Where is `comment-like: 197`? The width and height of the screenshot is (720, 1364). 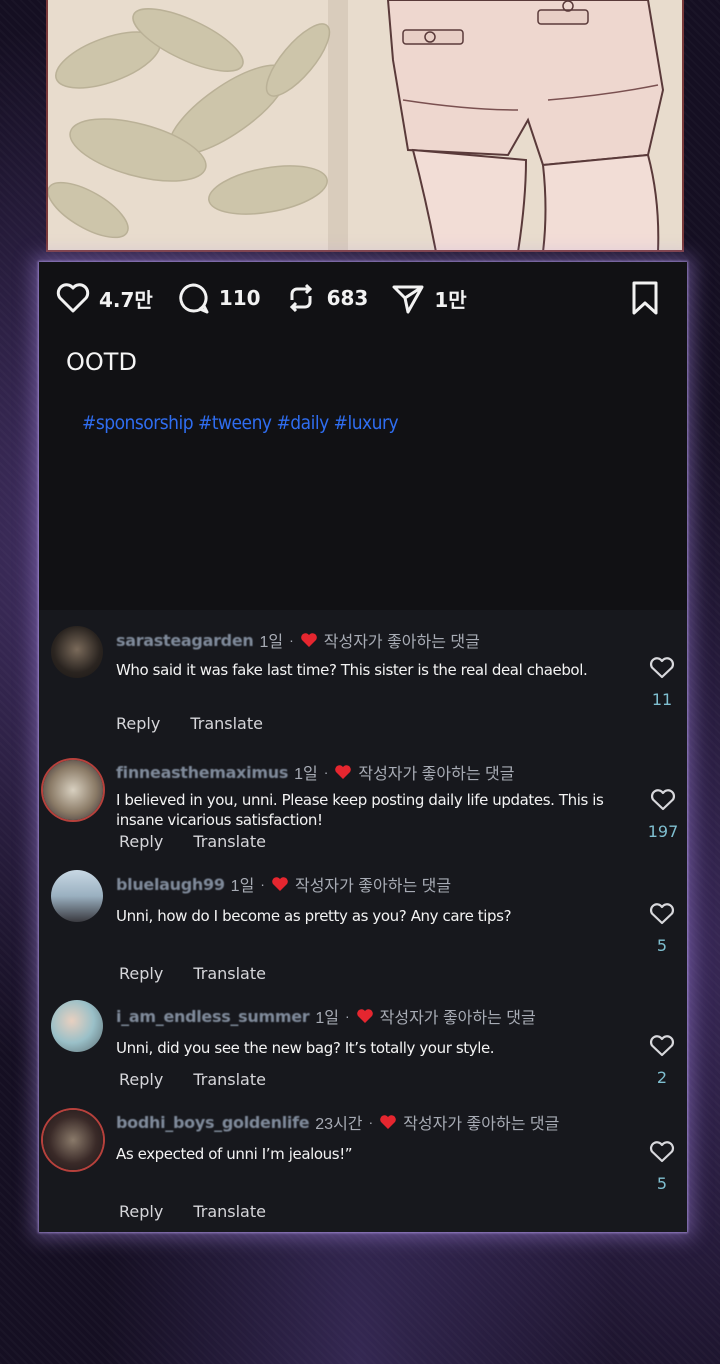 comment-like: 197 is located at coordinates (663, 814).